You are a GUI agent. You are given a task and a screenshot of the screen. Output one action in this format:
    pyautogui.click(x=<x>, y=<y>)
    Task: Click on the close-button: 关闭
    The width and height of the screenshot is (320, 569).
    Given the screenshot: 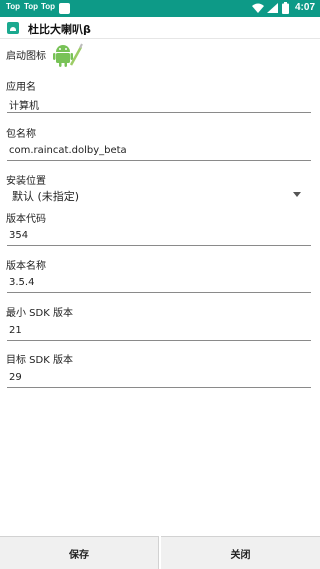 What is the action you would take?
    pyautogui.click(x=240, y=552)
    